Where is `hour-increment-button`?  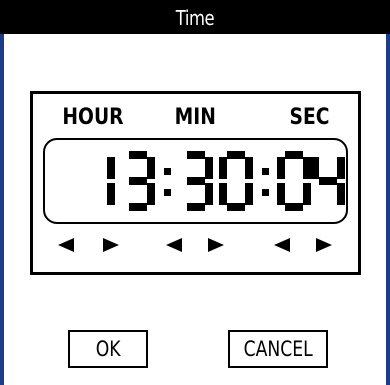
hour-increment-button is located at coordinates (111, 245).